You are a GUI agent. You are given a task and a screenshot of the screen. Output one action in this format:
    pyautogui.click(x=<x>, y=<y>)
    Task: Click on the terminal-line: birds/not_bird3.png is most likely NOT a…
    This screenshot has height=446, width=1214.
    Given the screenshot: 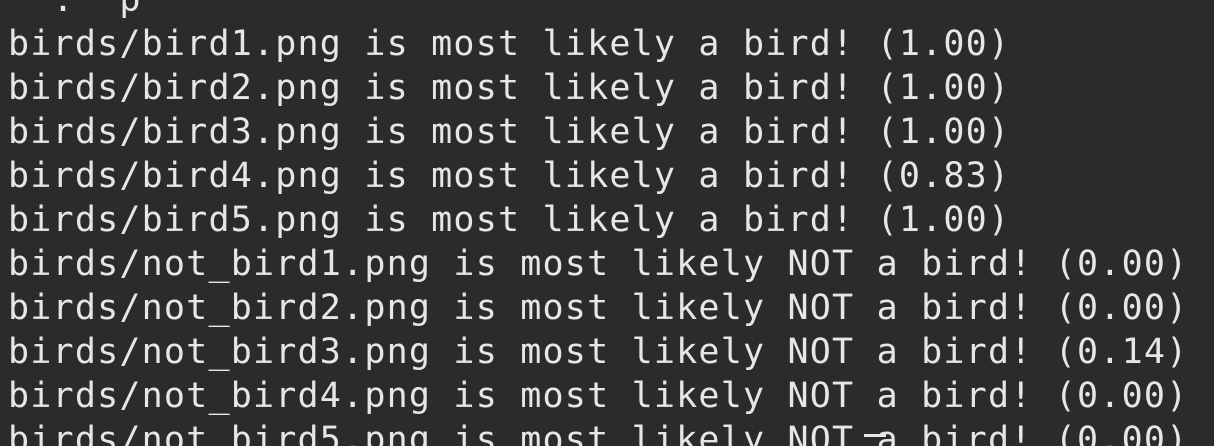 What is the action you would take?
    pyautogui.click(x=598, y=352)
    